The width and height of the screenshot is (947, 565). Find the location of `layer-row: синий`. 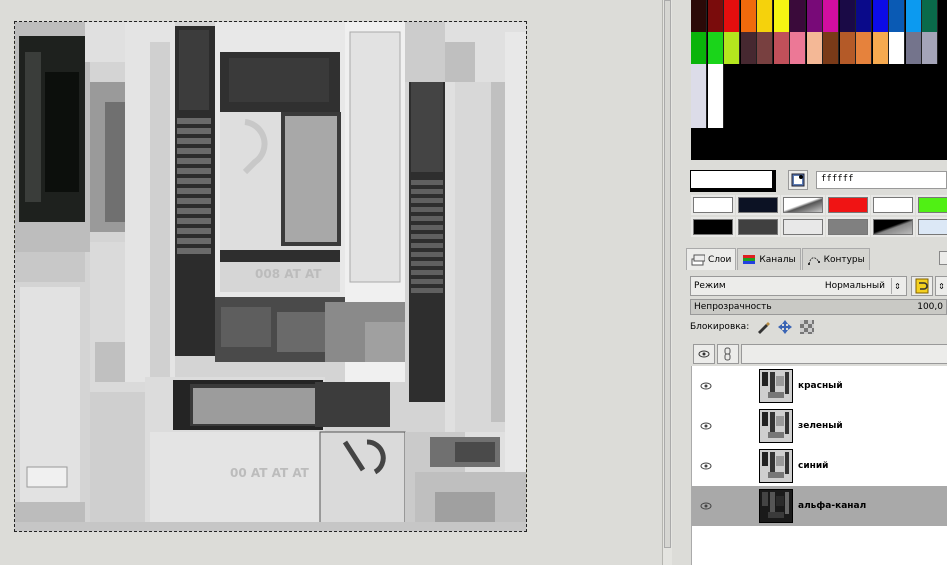

layer-row: синий is located at coordinates (819, 466).